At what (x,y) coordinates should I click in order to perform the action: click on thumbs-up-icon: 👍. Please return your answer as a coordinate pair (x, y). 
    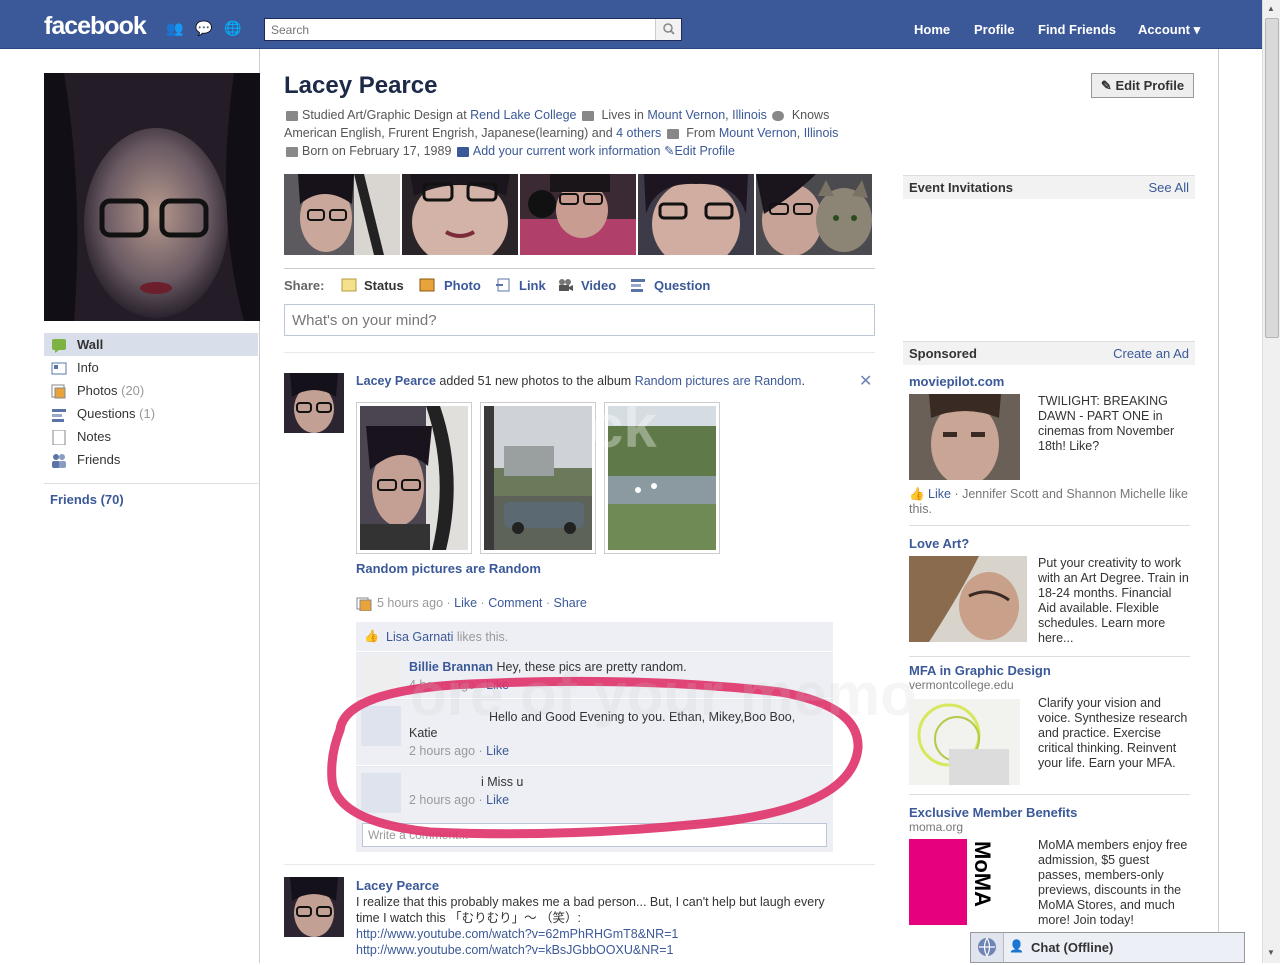
    Looking at the image, I should click on (371, 636).